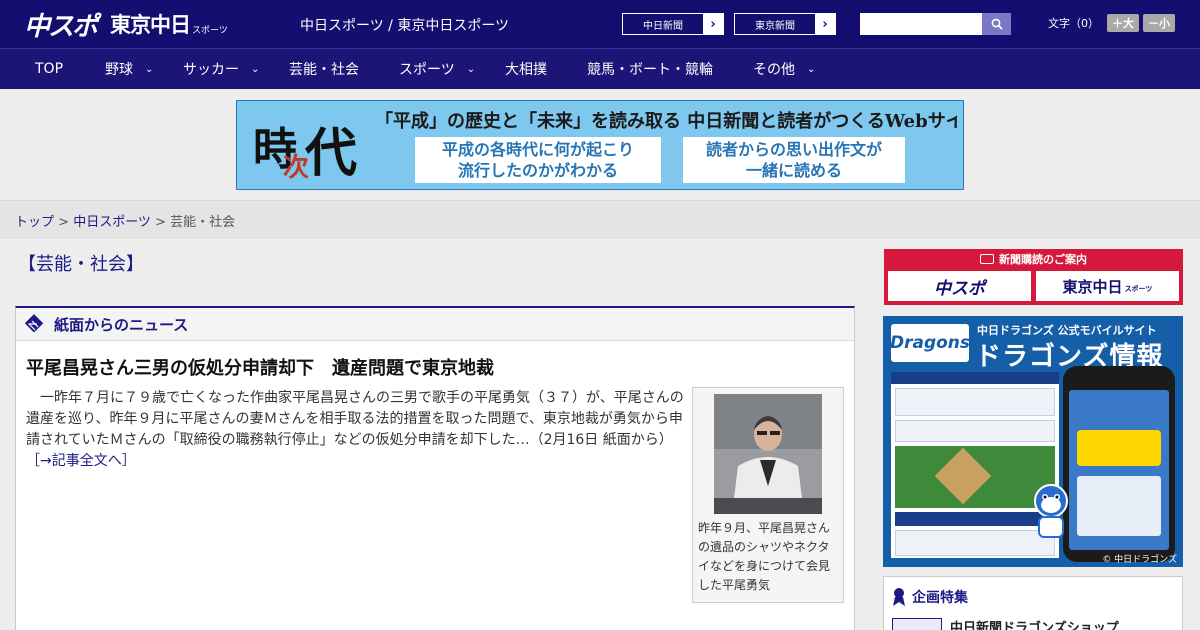  I want to click on feature-item: 中日新聞ドラゴンズショップ, so click(1033, 618).